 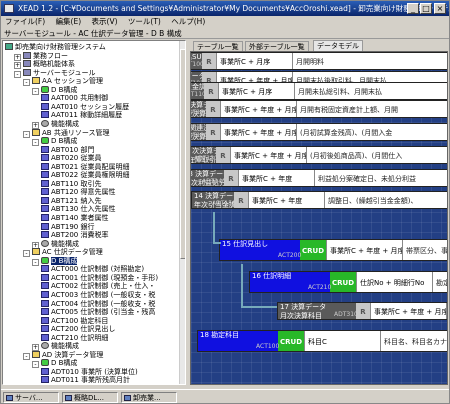 What do you see at coordinates (50, 55) in the screenshot?
I see `tree-item-label: 業務フロー` at bounding box center [50, 55].